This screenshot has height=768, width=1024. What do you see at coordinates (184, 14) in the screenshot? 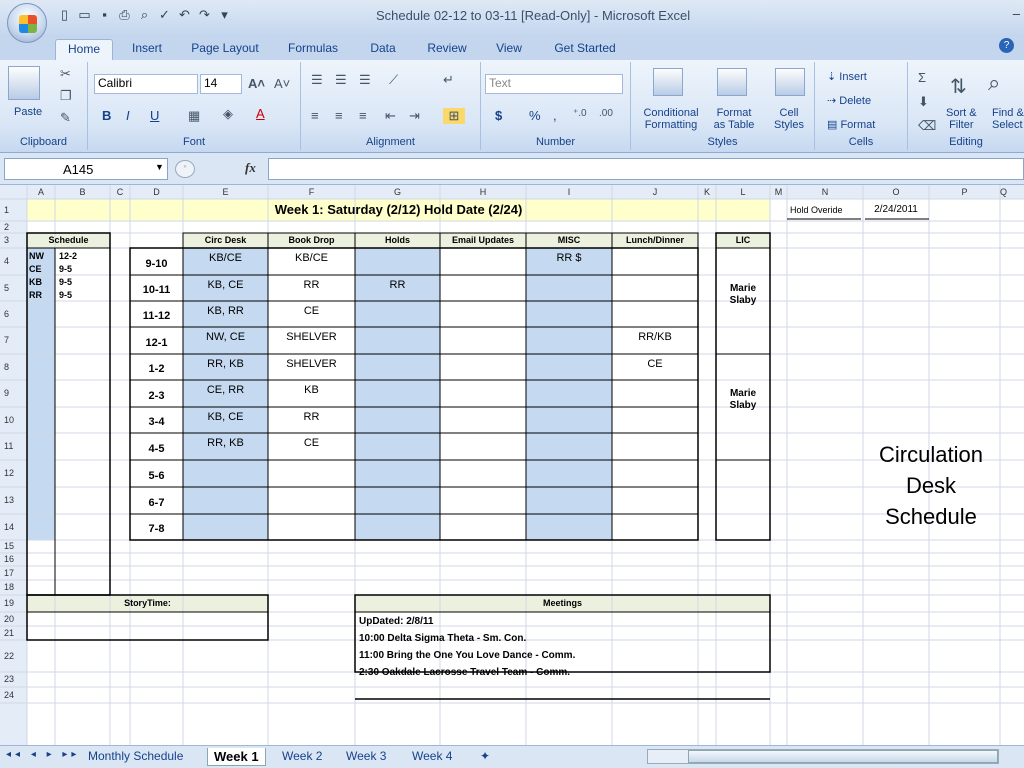
I see `undo-icon: ↶` at bounding box center [184, 14].